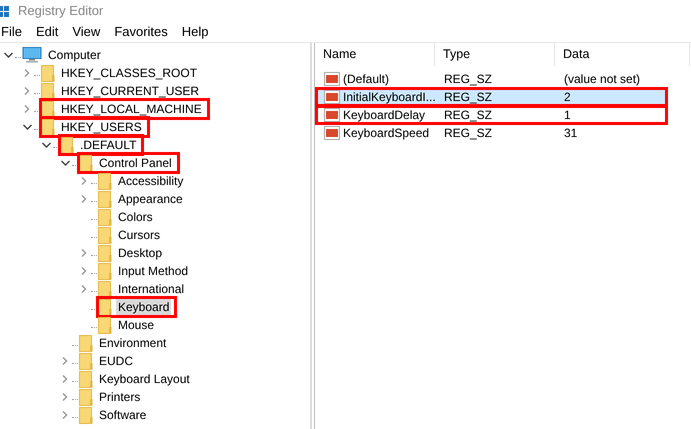 Image resolution: width=691 pixels, height=429 pixels. I want to click on column-header: Data, so click(622, 54).